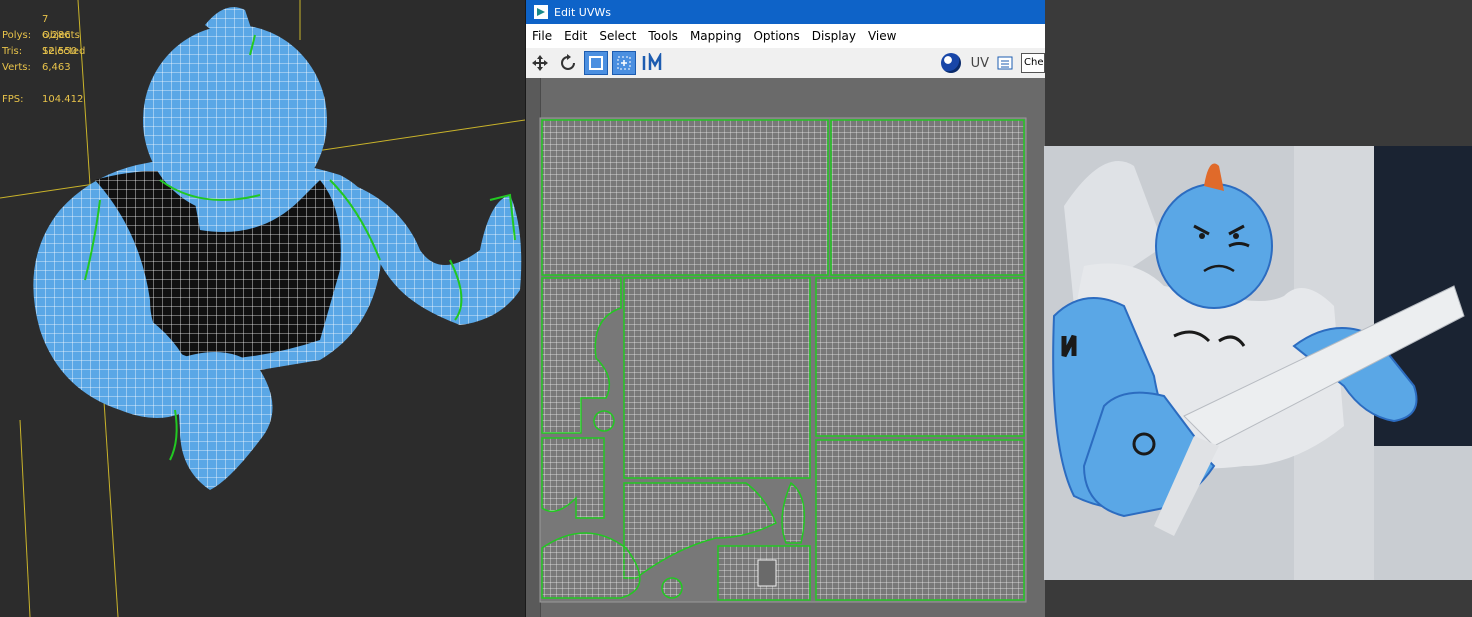 The image size is (1472, 617). What do you see at coordinates (685, 197) in the screenshot?
I see `uv-shell-head` at bounding box center [685, 197].